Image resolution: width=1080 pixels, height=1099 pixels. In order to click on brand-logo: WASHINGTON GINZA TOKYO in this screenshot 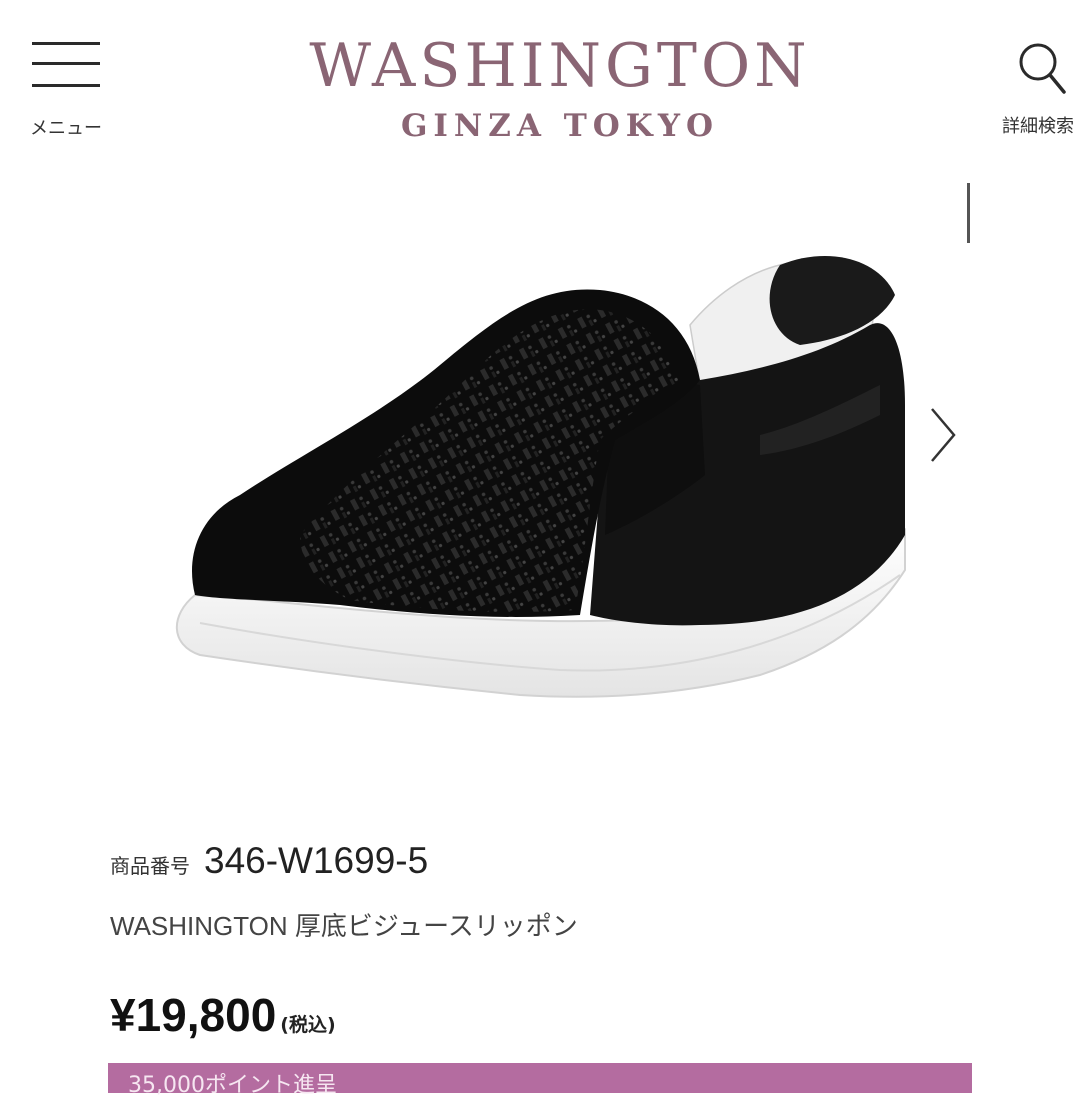, I will do `click(560, 87)`.